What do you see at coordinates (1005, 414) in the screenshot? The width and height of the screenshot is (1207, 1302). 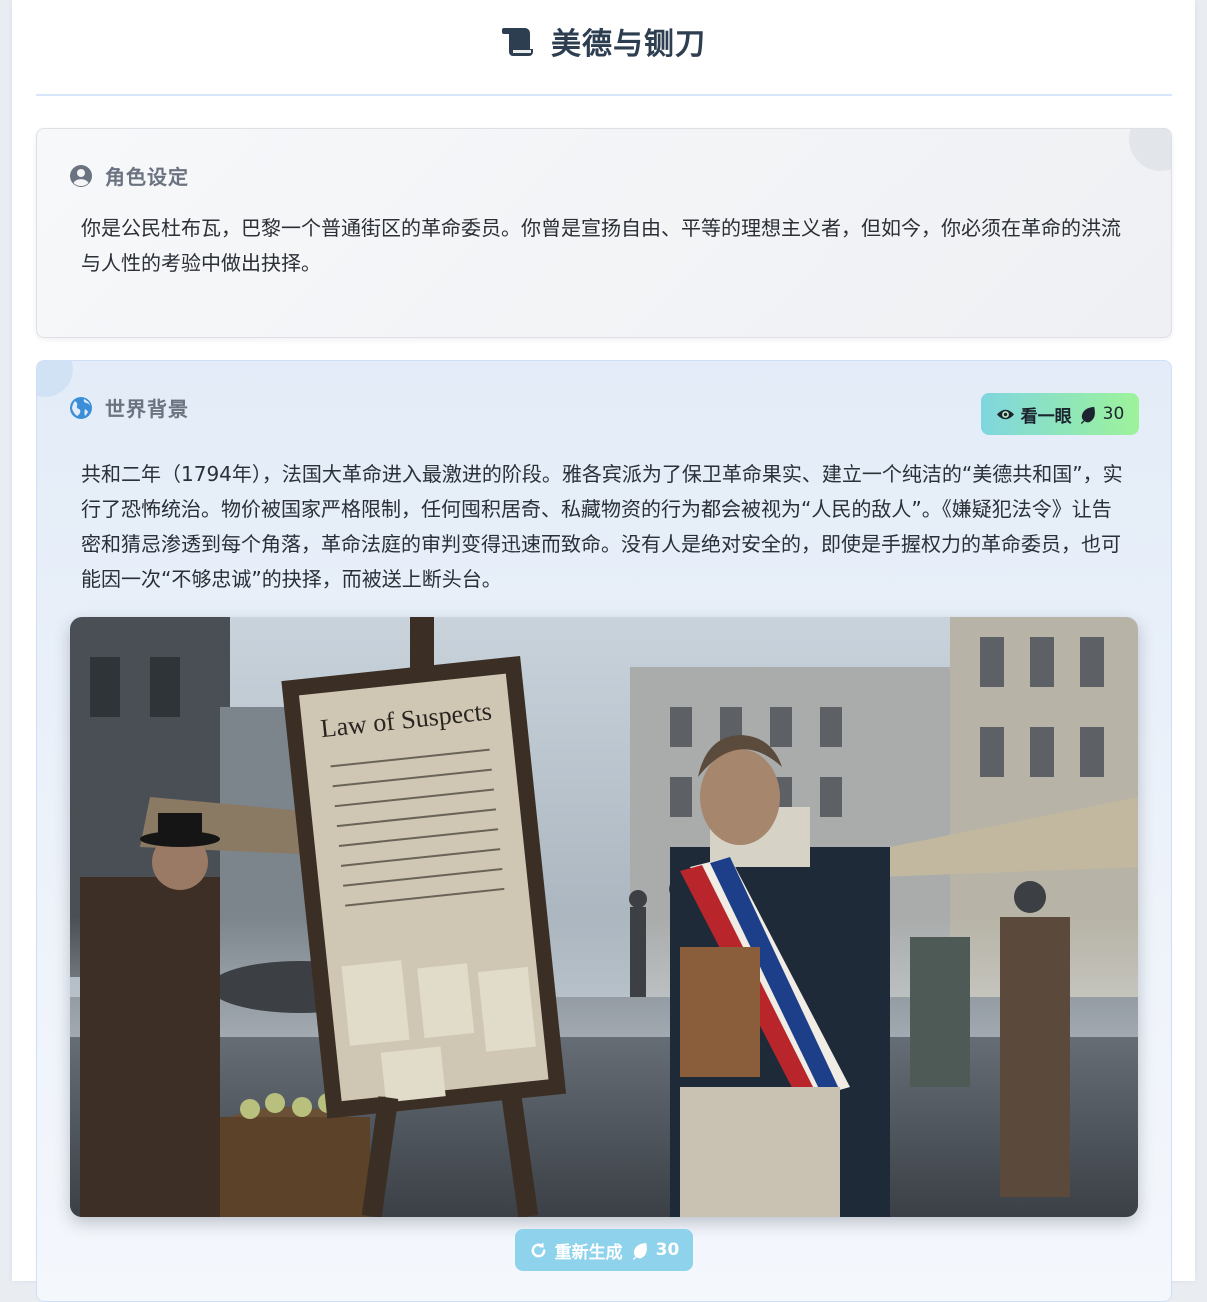 I see `eye-icon` at bounding box center [1005, 414].